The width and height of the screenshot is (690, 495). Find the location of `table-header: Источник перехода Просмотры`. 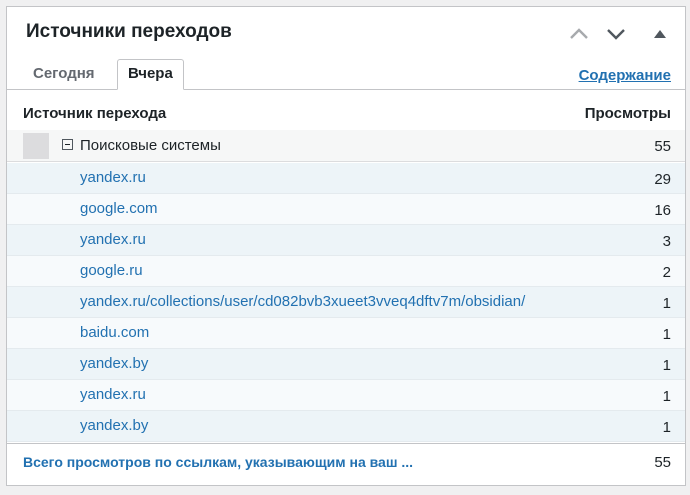

table-header: Источник перехода Просмотры is located at coordinates (346, 114).